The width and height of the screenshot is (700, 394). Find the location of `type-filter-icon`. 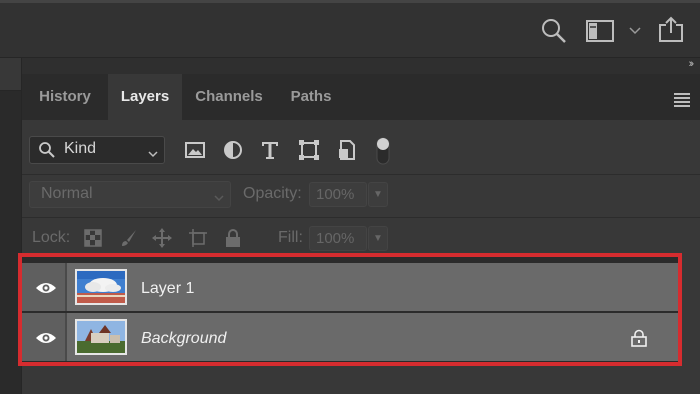

type-filter-icon is located at coordinates (270, 150).